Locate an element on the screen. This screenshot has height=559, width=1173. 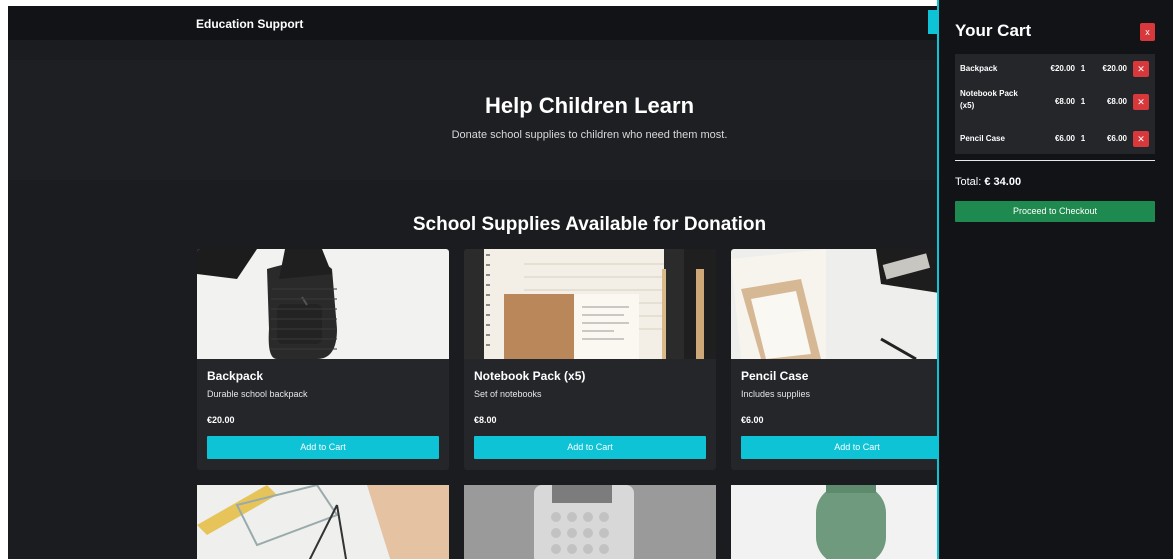
product-price: €8.00 is located at coordinates (485, 420).